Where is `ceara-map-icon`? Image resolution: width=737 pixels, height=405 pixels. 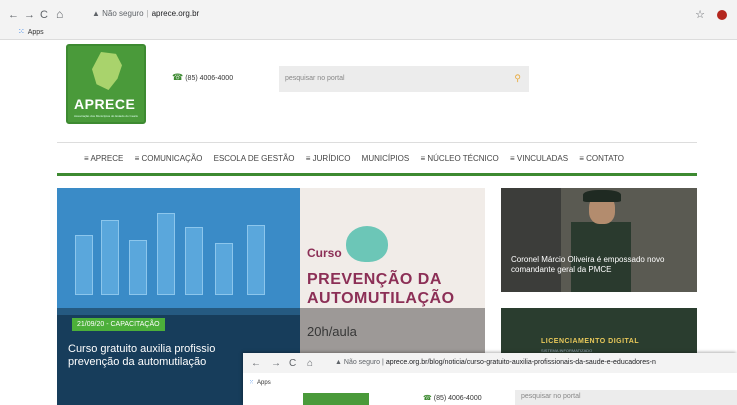 ceara-map-icon is located at coordinates (107, 71).